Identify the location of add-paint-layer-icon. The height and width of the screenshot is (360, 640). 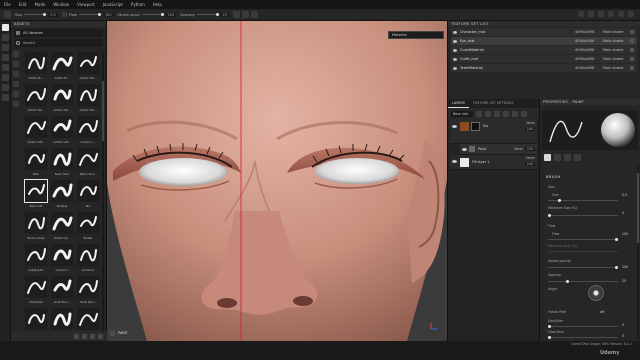
(515, 113).